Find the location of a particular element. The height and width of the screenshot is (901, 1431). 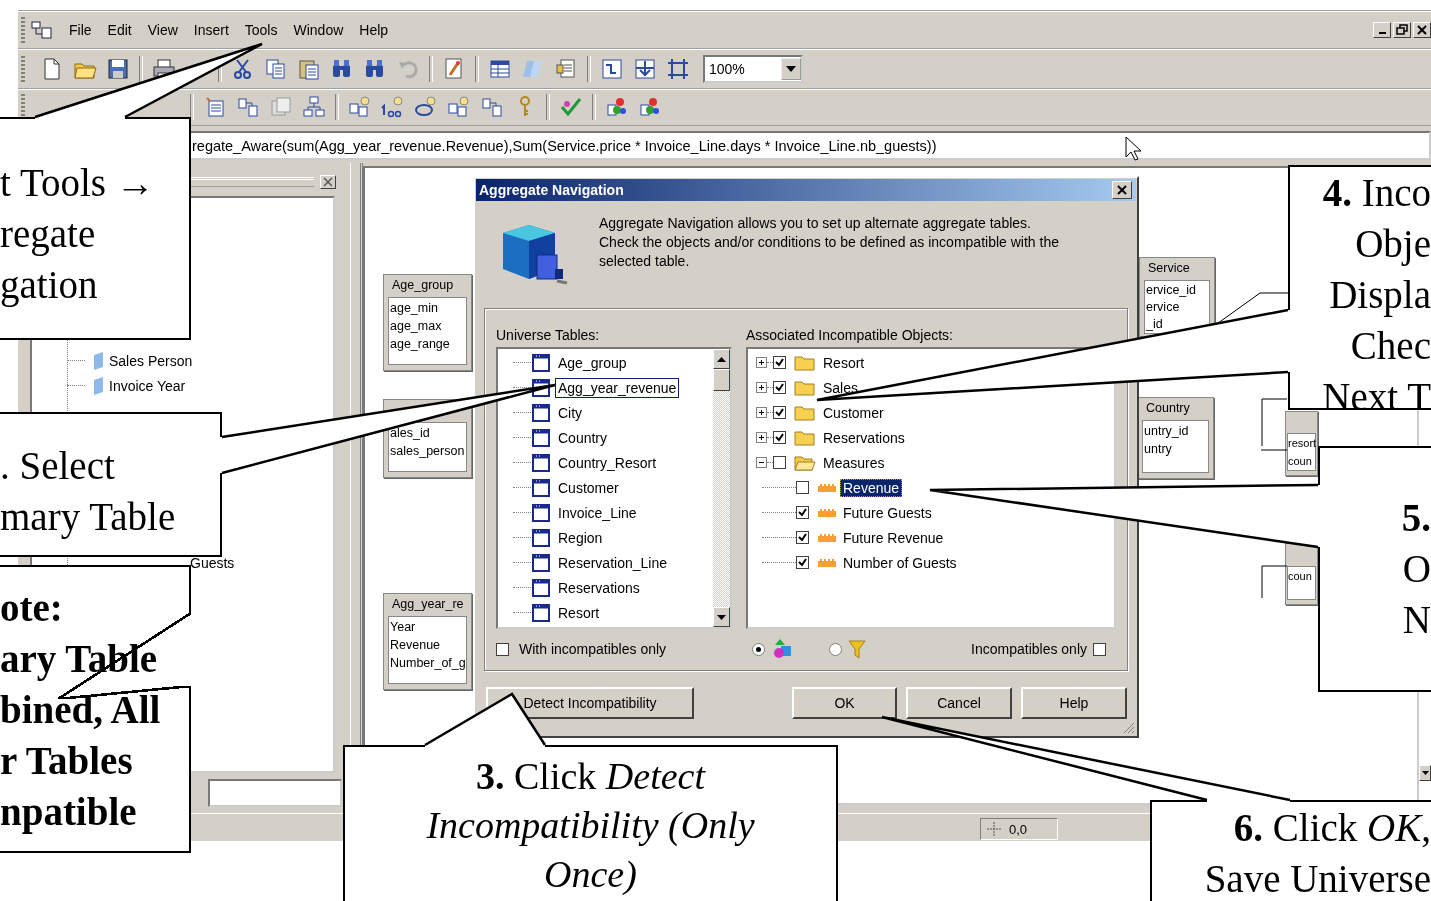

table-box: Country untry_id untry is located at coordinates (1175, 438).